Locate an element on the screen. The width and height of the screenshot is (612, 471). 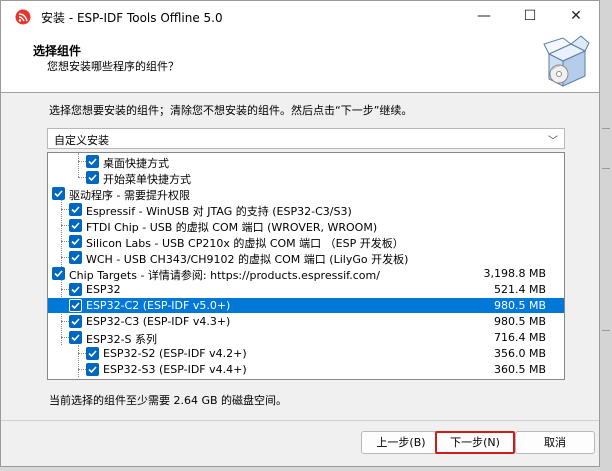
component-row: 驱动程序 - 需要提升权限 is located at coordinates (306, 194).